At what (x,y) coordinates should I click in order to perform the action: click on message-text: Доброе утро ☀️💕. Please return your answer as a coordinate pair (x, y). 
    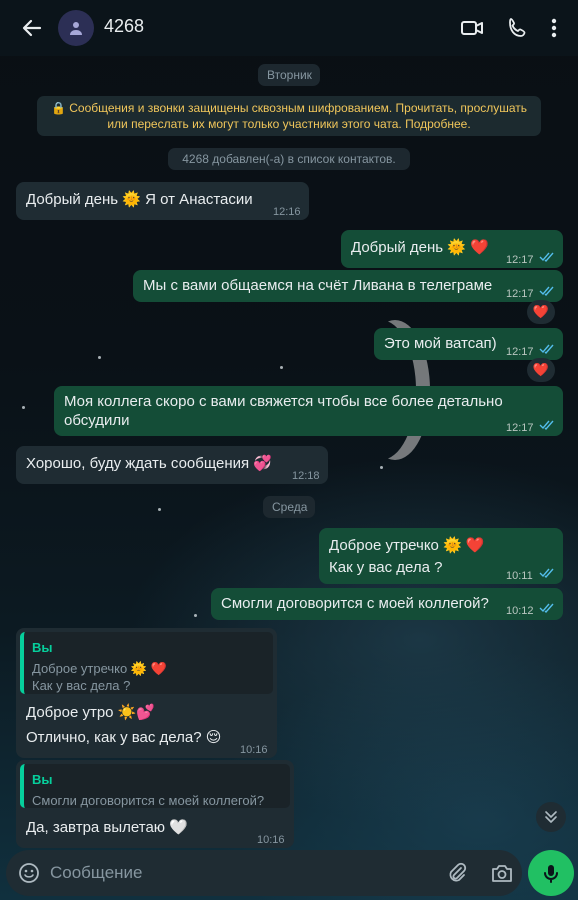
    Looking at the image, I should click on (91, 712).